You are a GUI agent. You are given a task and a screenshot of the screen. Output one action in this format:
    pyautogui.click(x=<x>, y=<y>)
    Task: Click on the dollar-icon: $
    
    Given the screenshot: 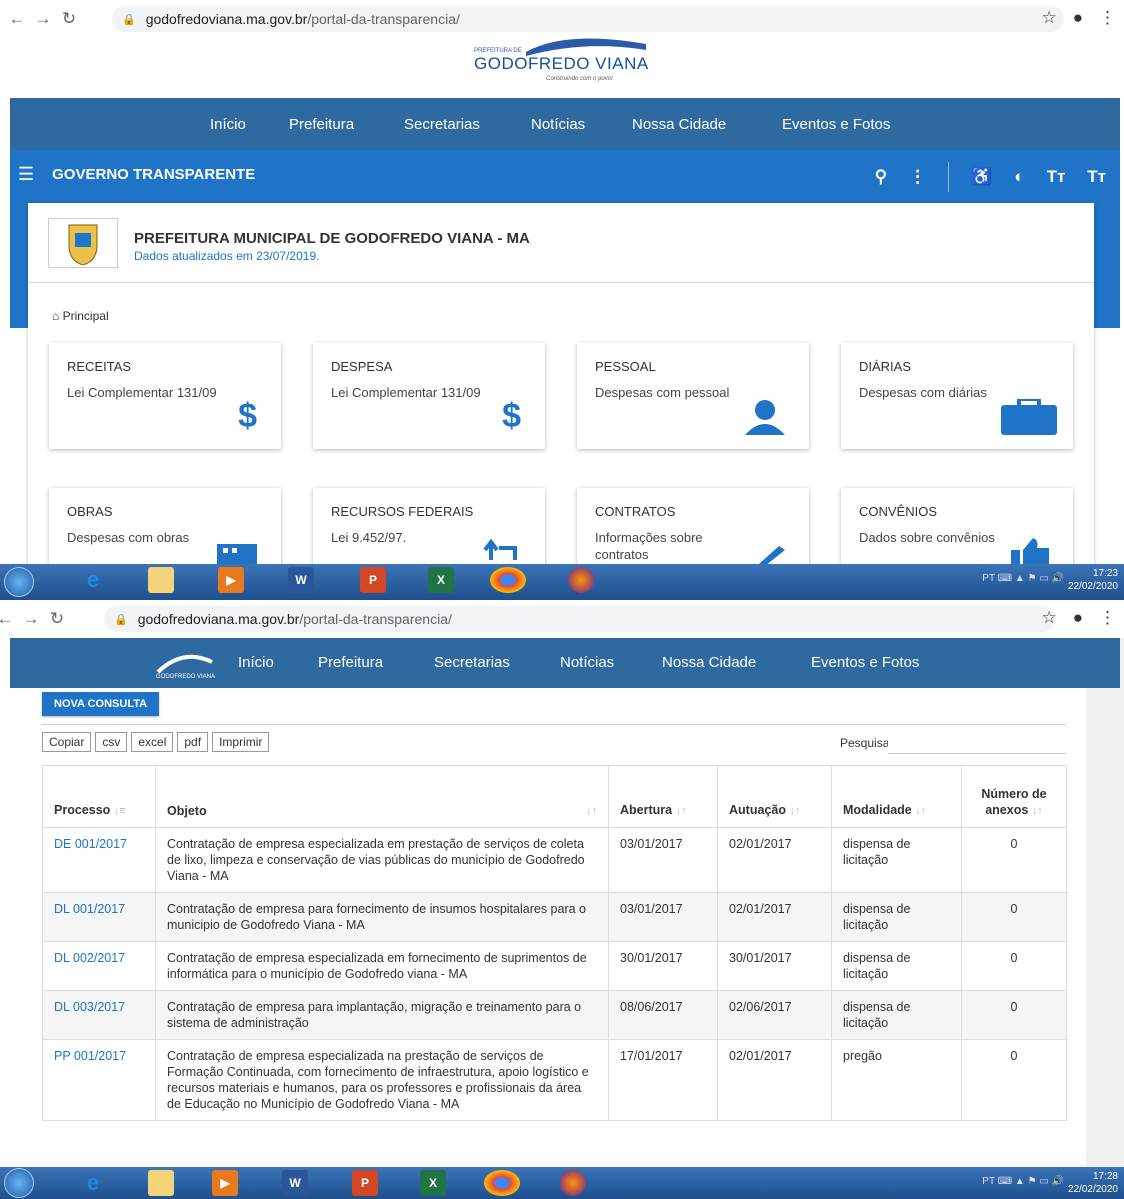 What is the action you would take?
    pyautogui.click(x=247, y=416)
    